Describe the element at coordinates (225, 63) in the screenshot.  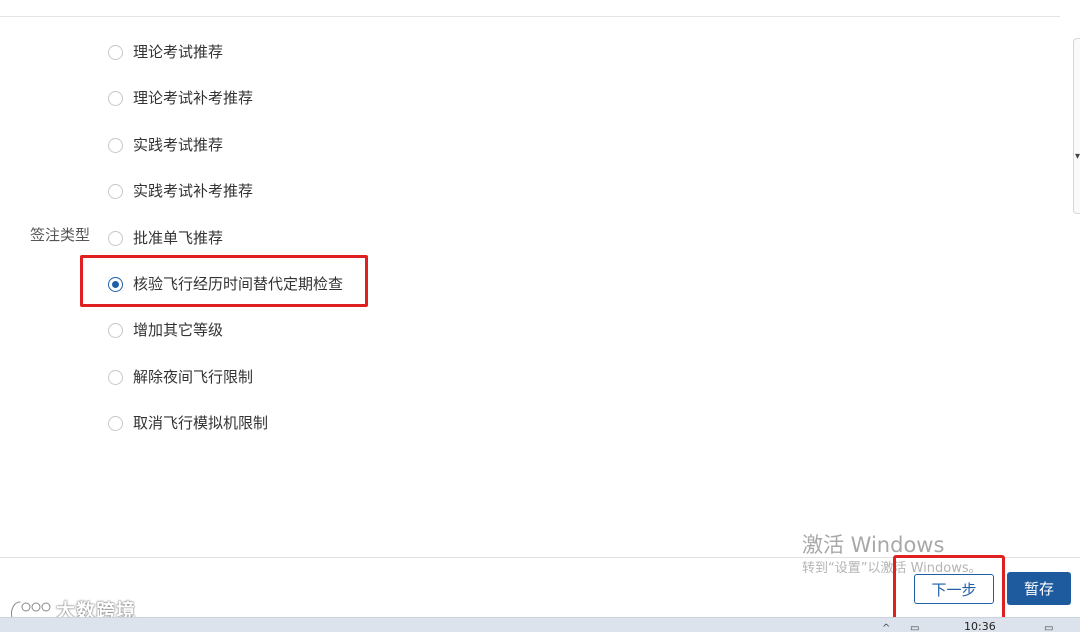
I see `radio-option-theory-exam: 理论考试推荐` at that location.